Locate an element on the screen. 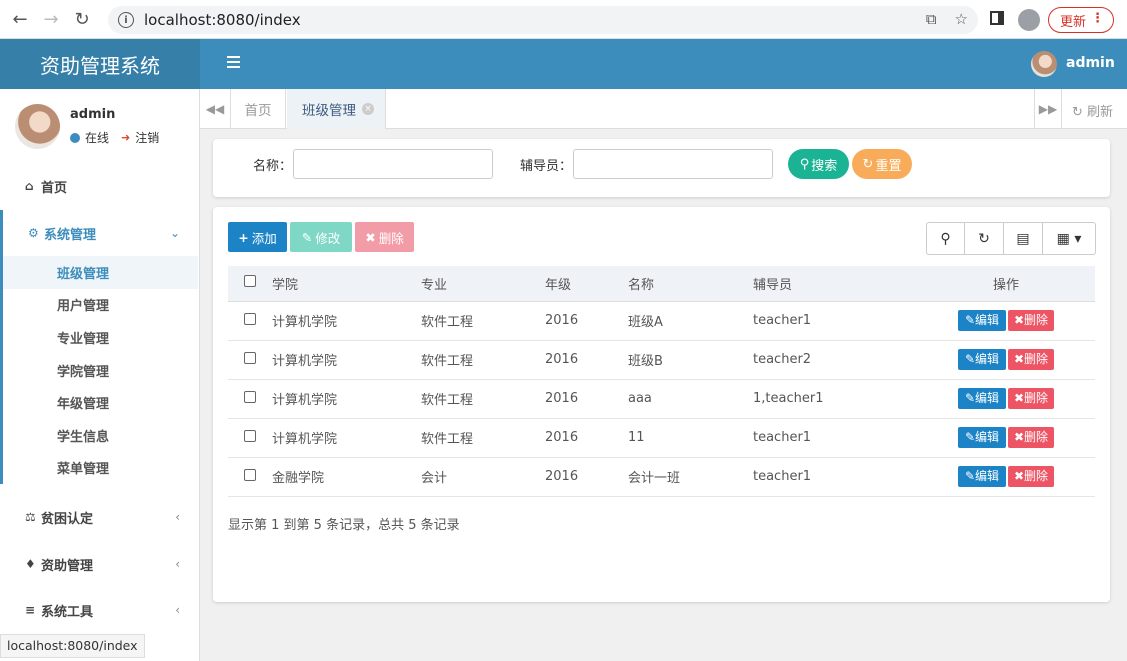 The width and height of the screenshot is (1127, 661). table-cell: 班级A is located at coordinates (690, 321).